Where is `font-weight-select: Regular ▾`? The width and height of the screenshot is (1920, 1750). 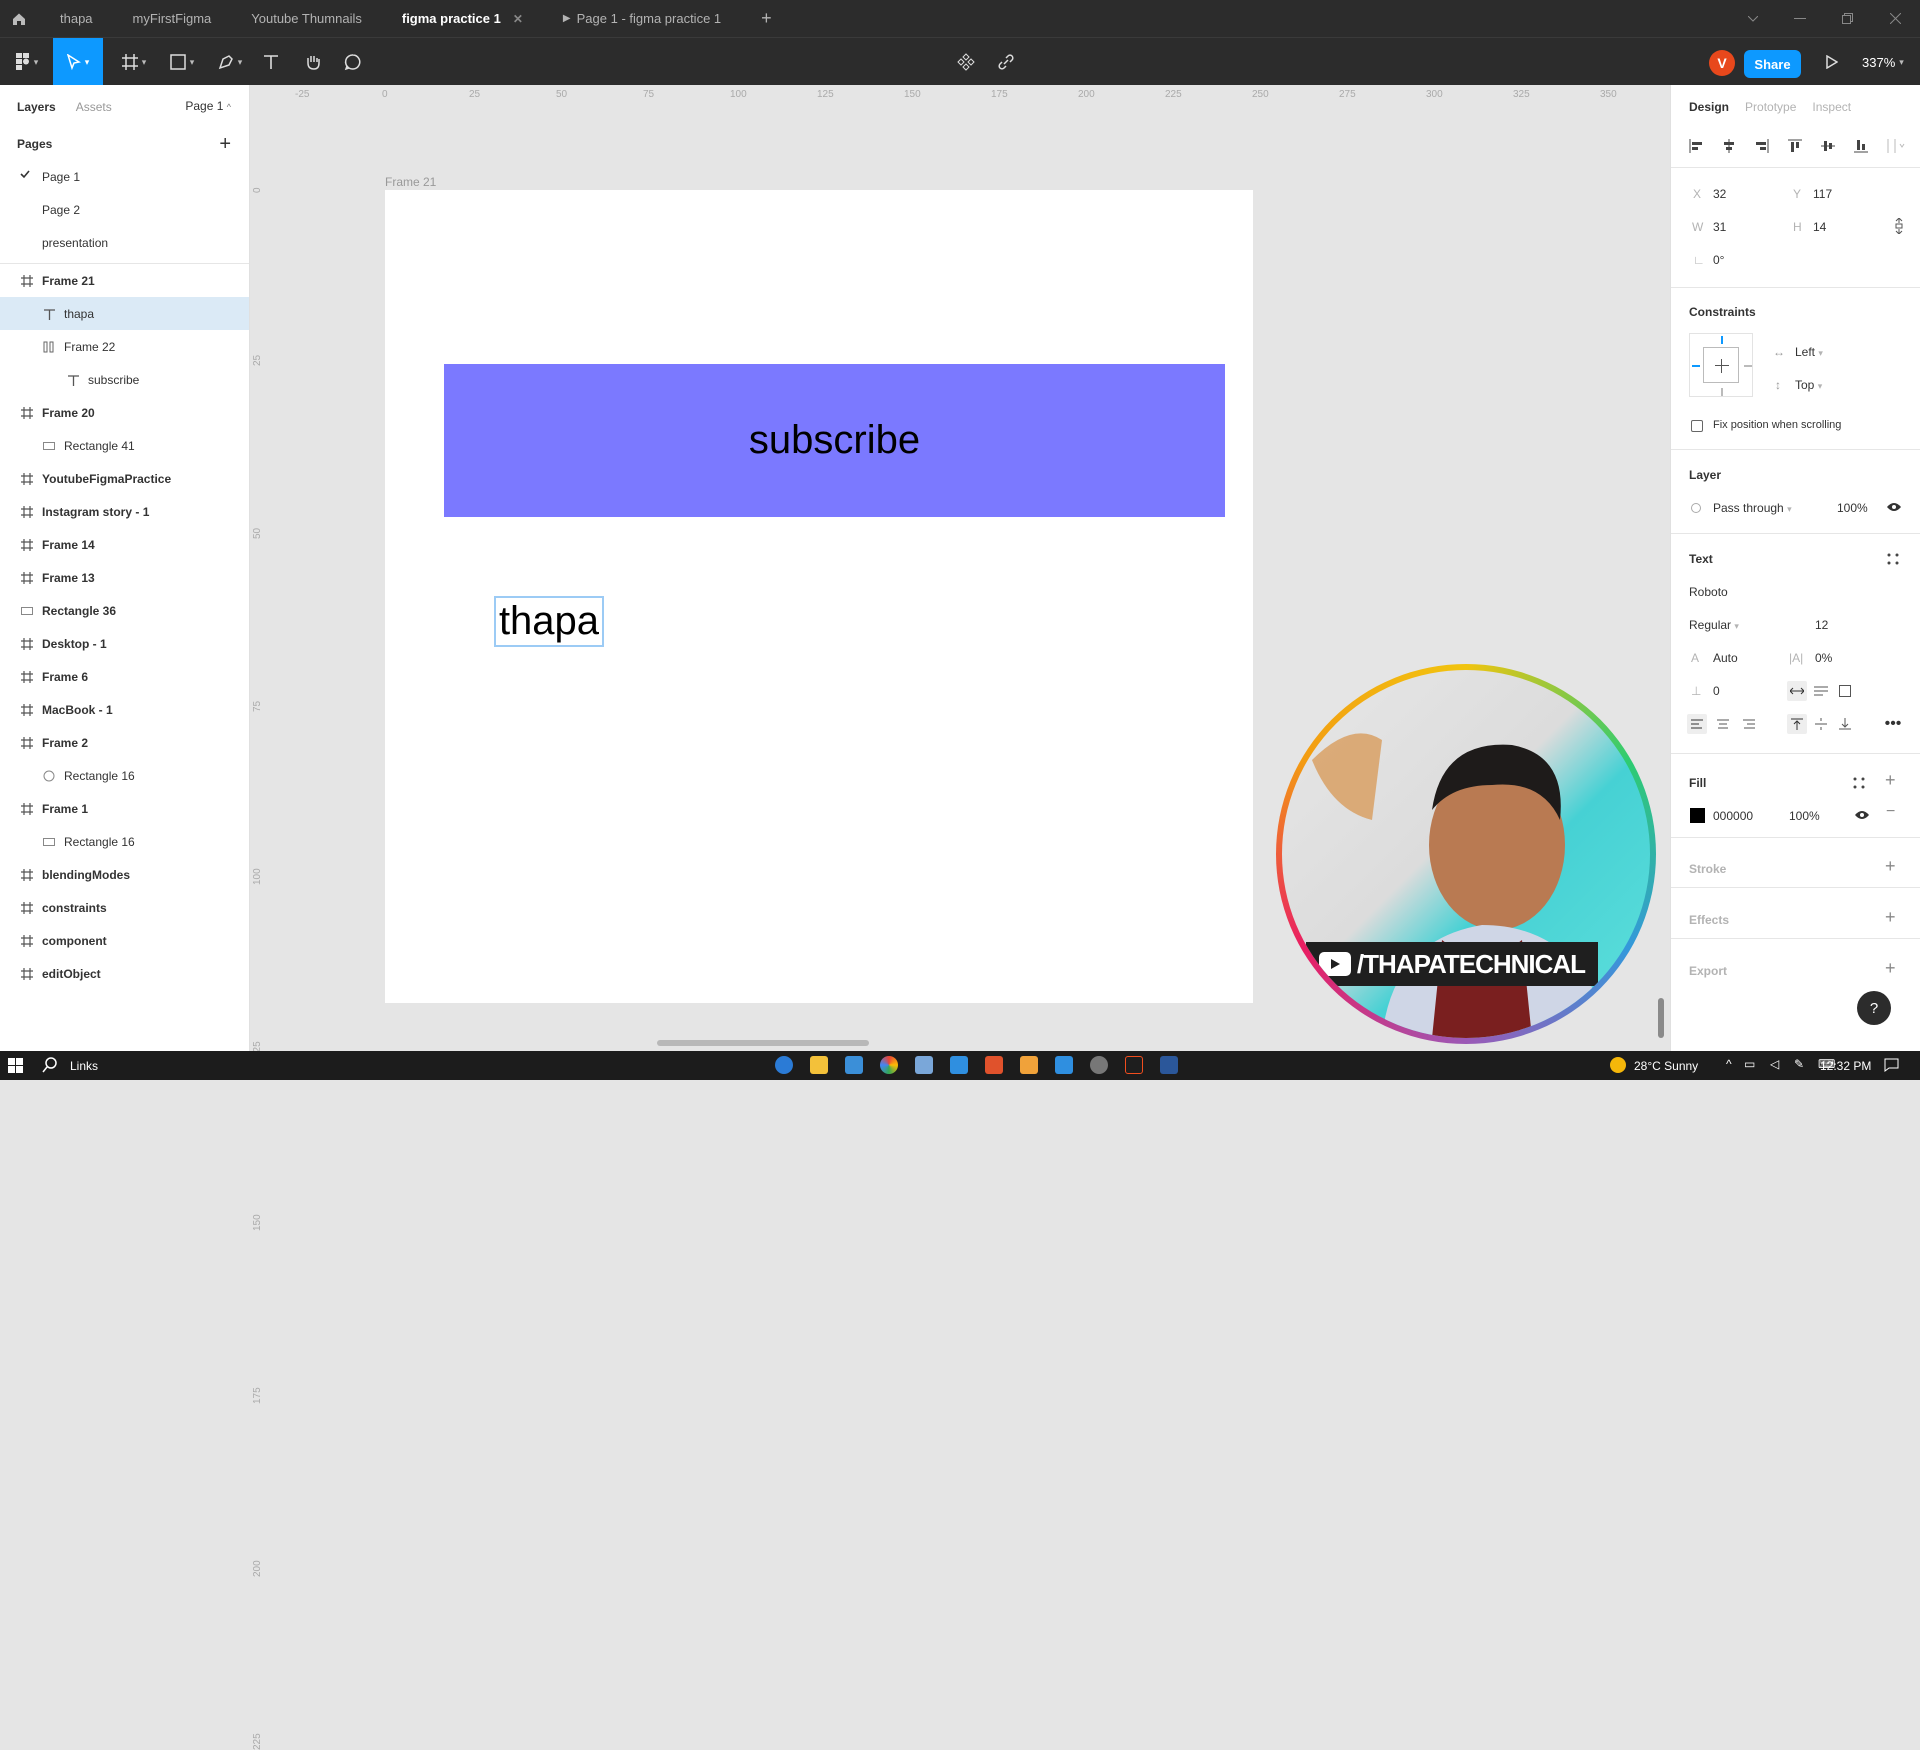 font-weight-select: Regular ▾ is located at coordinates (1714, 625).